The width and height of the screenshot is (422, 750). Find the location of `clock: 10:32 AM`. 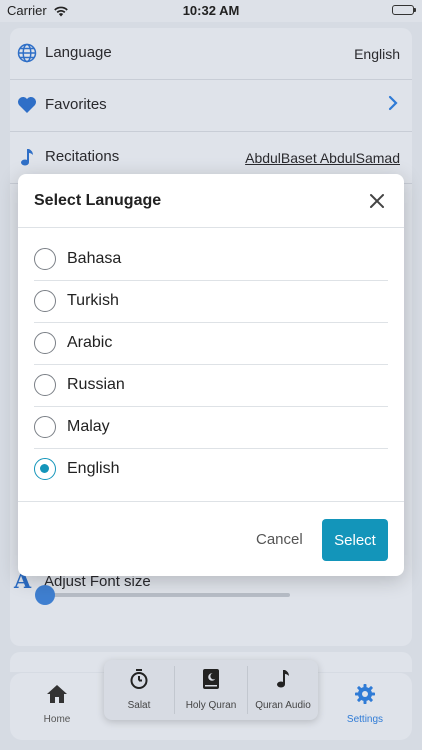

clock: 10:32 AM is located at coordinates (211, 10).